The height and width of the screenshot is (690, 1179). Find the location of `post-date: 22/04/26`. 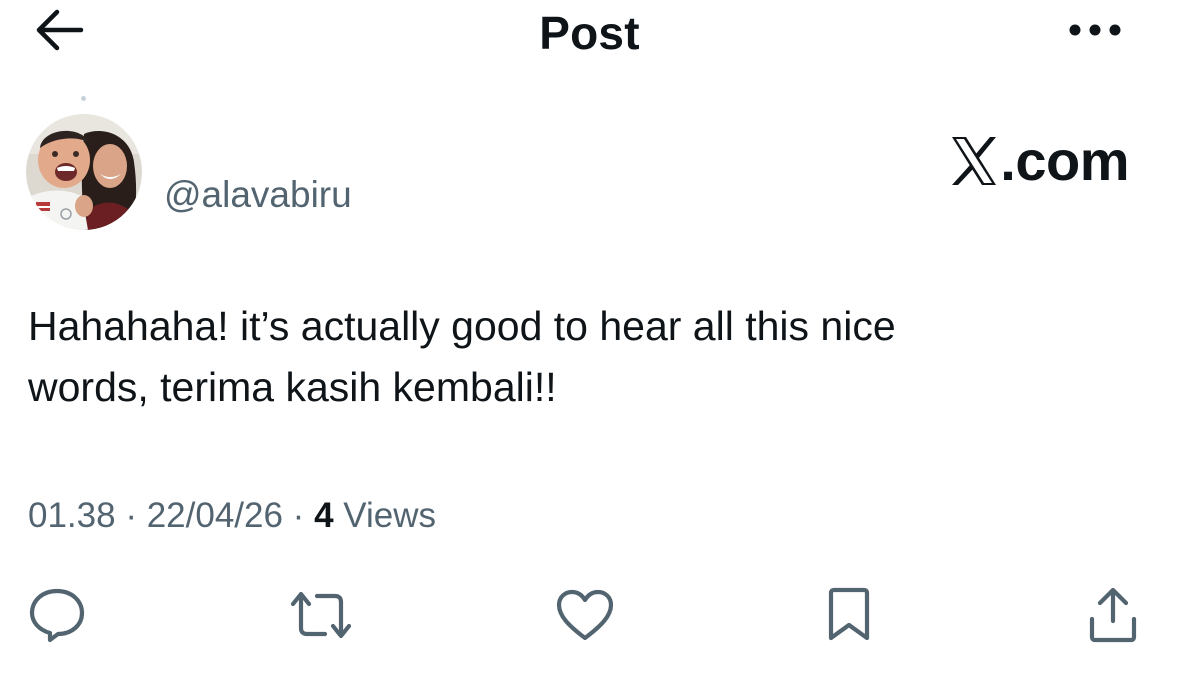

post-date: 22/04/26 is located at coordinates (215, 515).